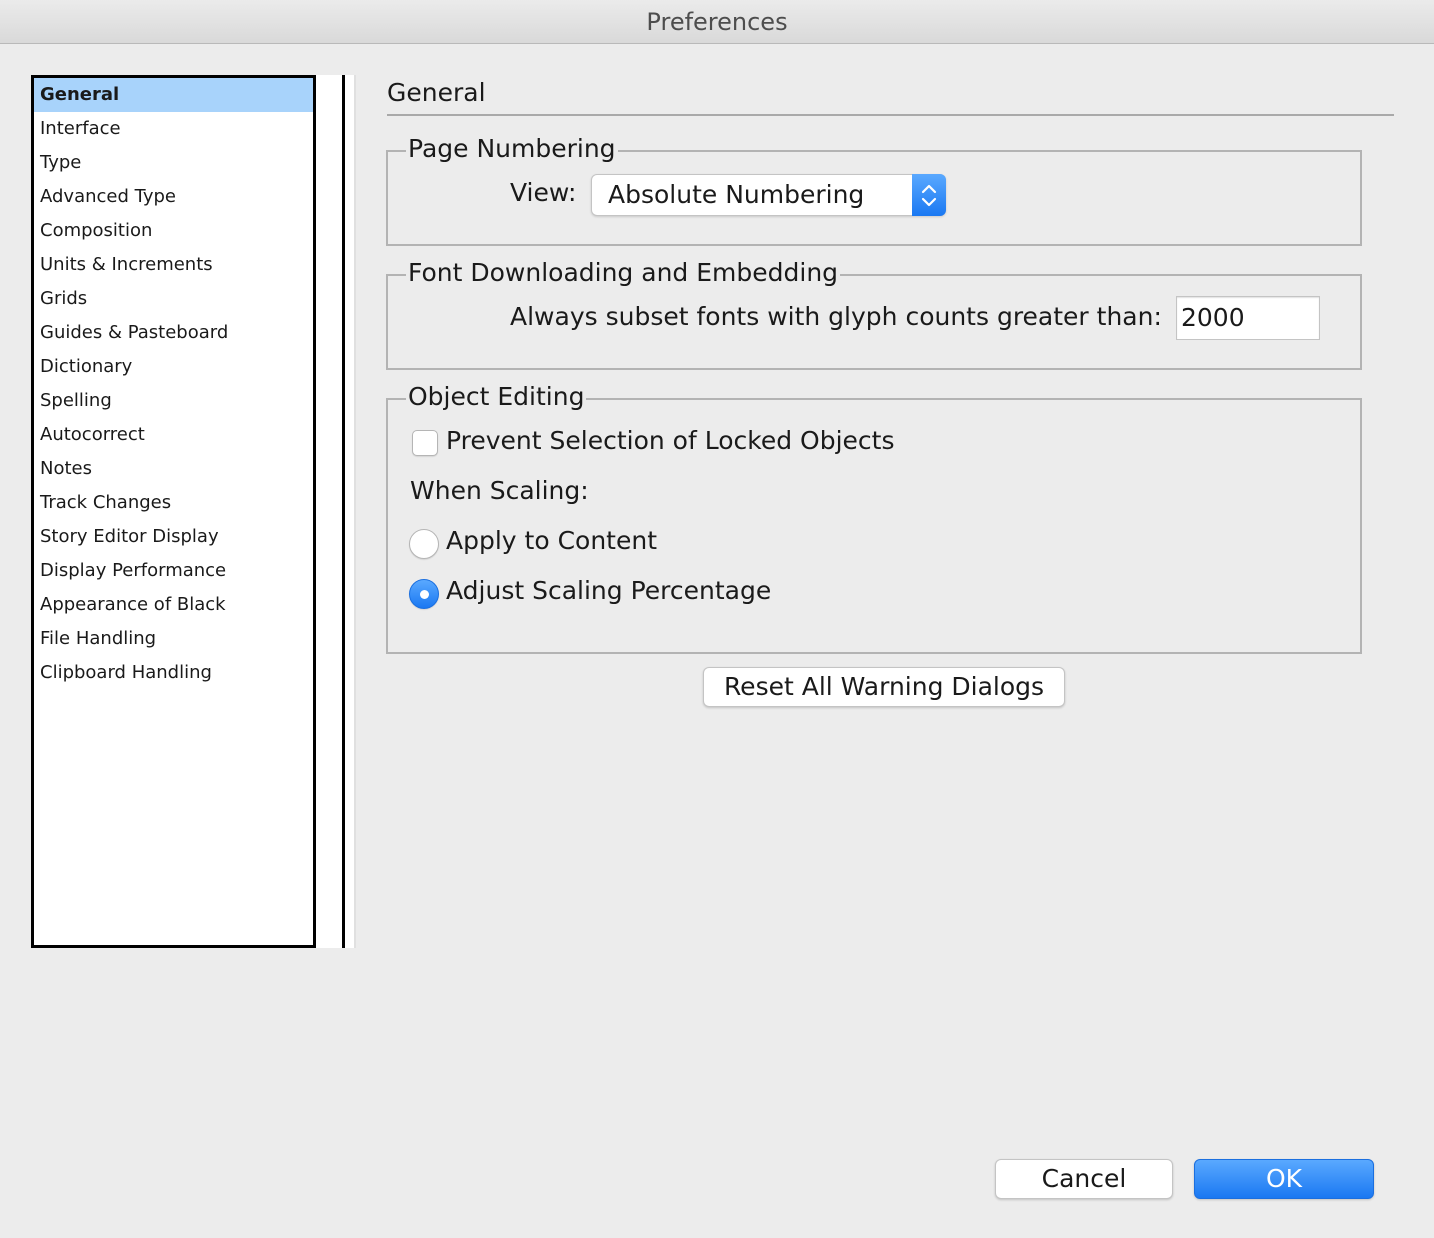  What do you see at coordinates (496, 397) in the screenshot?
I see `object-editing-label: Object Editing` at bounding box center [496, 397].